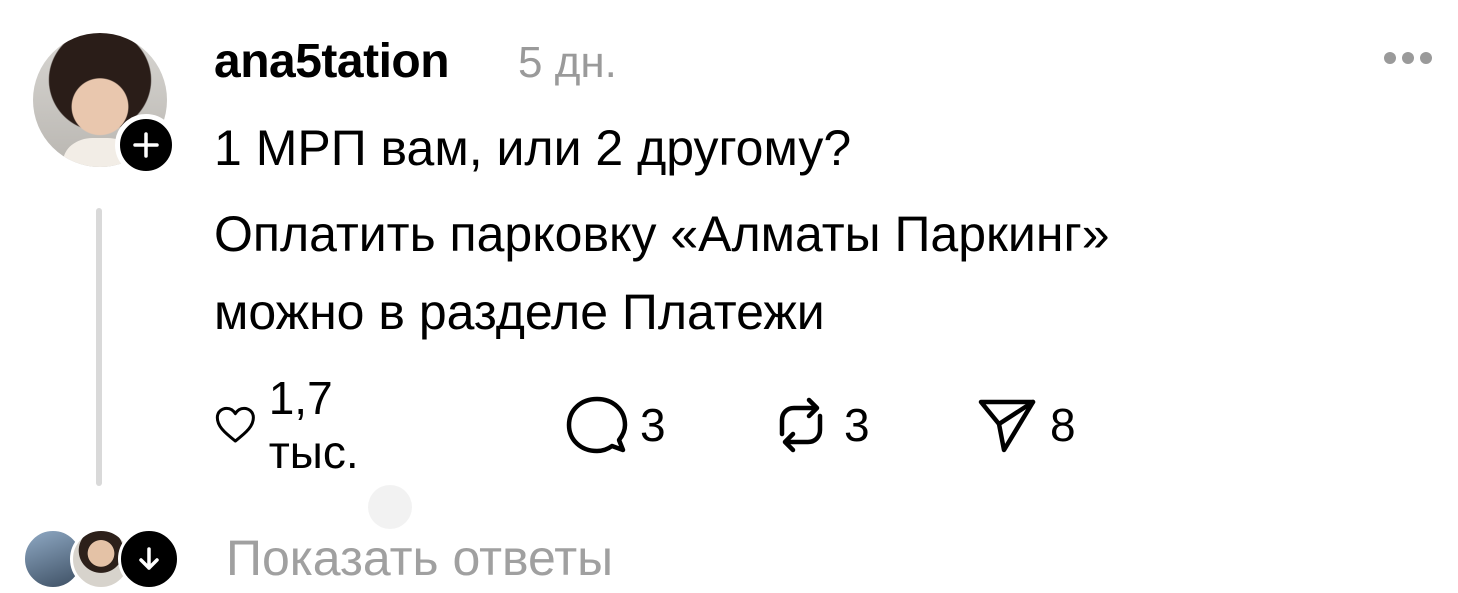 The width and height of the screenshot is (1458, 593). Describe the element at coordinates (1390, 58) in the screenshot. I see `more-horizontal-icon` at that location.